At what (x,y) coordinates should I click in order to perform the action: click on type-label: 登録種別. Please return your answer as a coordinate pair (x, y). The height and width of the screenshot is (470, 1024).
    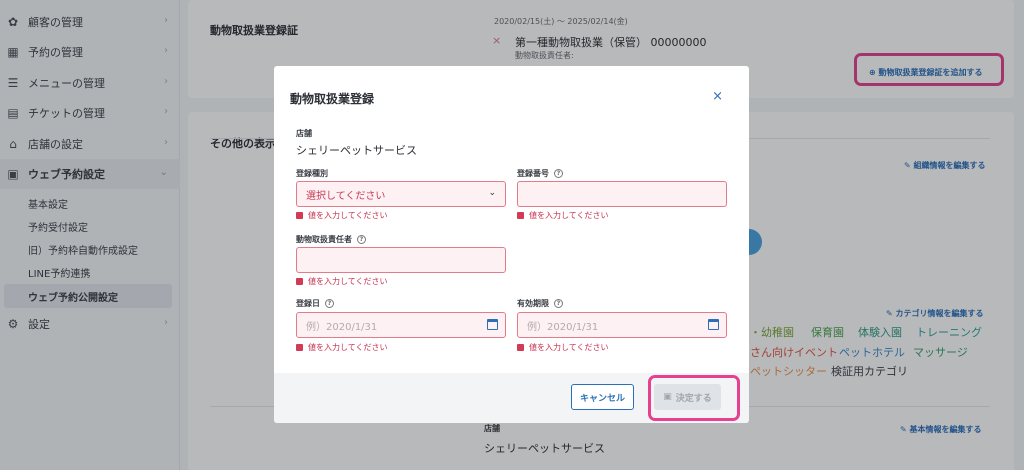
    Looking at the image, I should click on (312, 173).